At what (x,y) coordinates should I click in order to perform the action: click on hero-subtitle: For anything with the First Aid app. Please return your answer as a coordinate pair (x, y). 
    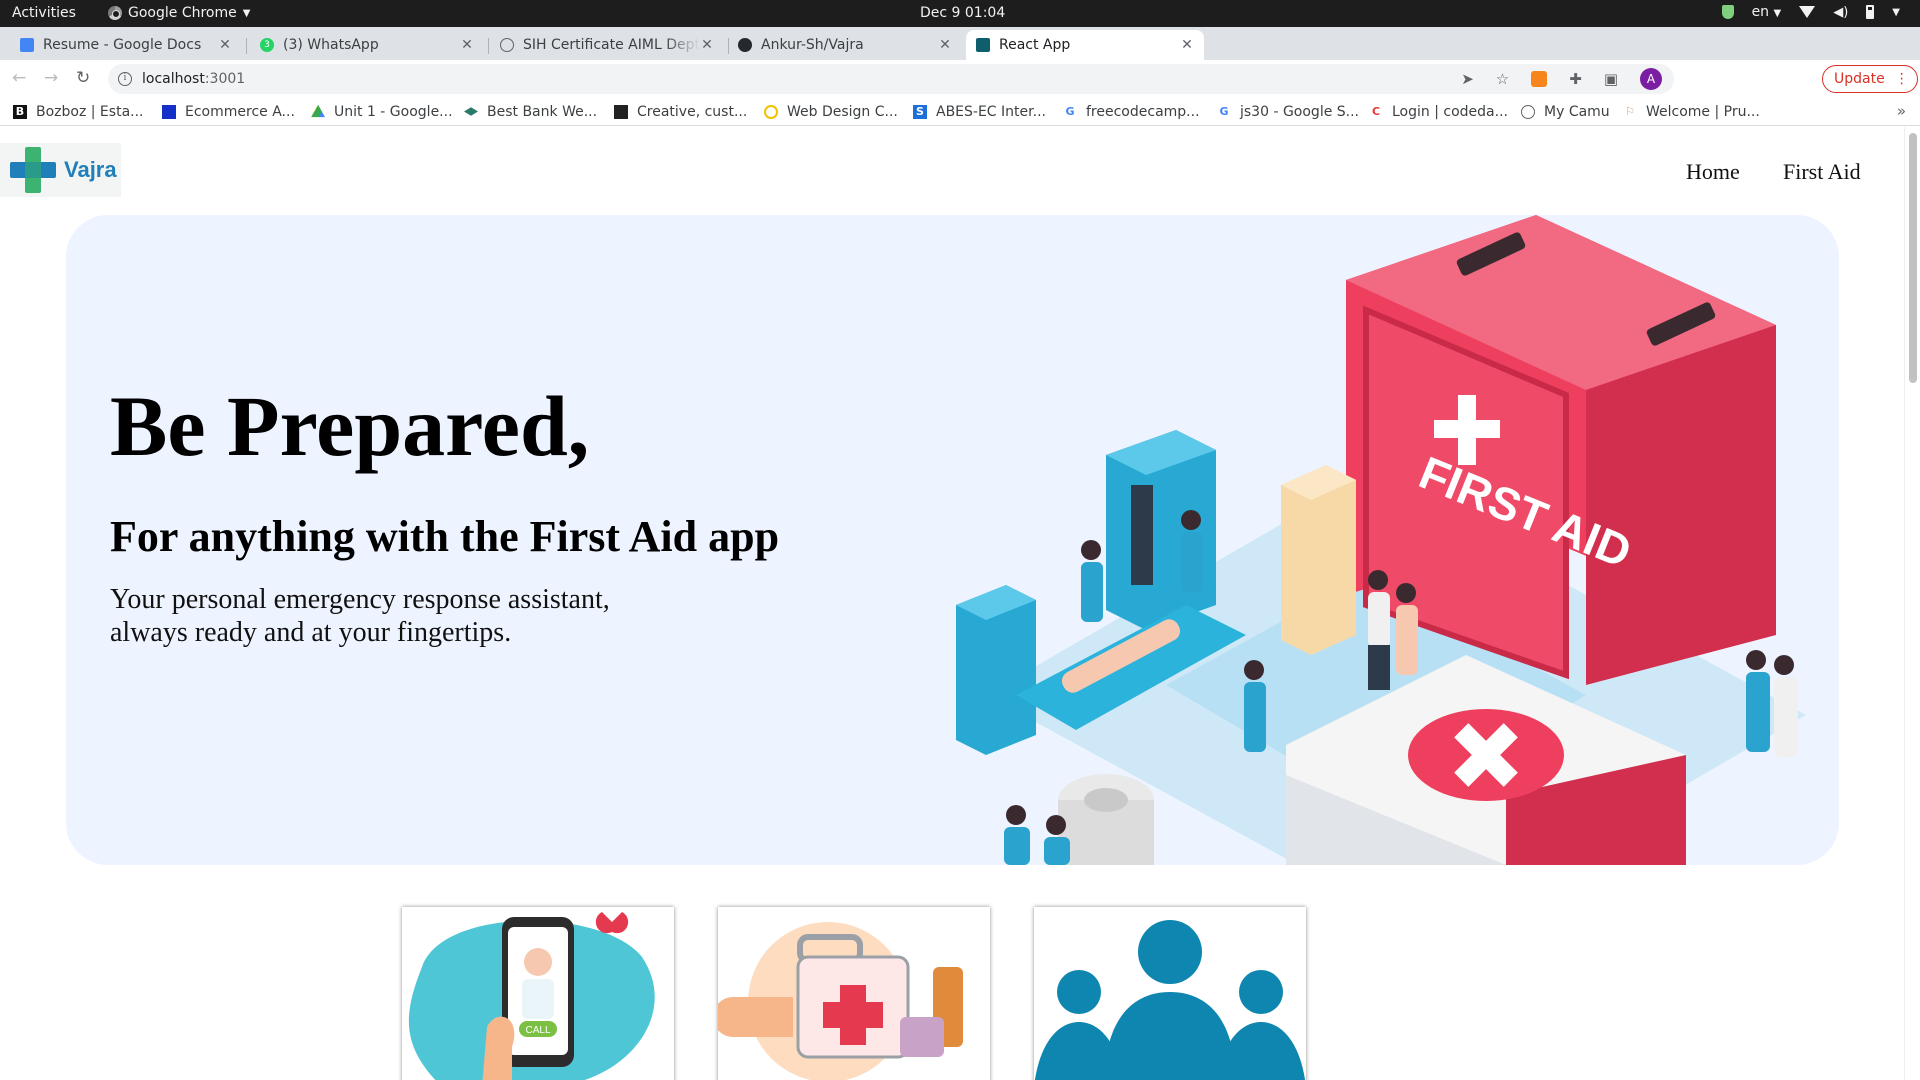
    Looking at the image, I should click on (445, 536).